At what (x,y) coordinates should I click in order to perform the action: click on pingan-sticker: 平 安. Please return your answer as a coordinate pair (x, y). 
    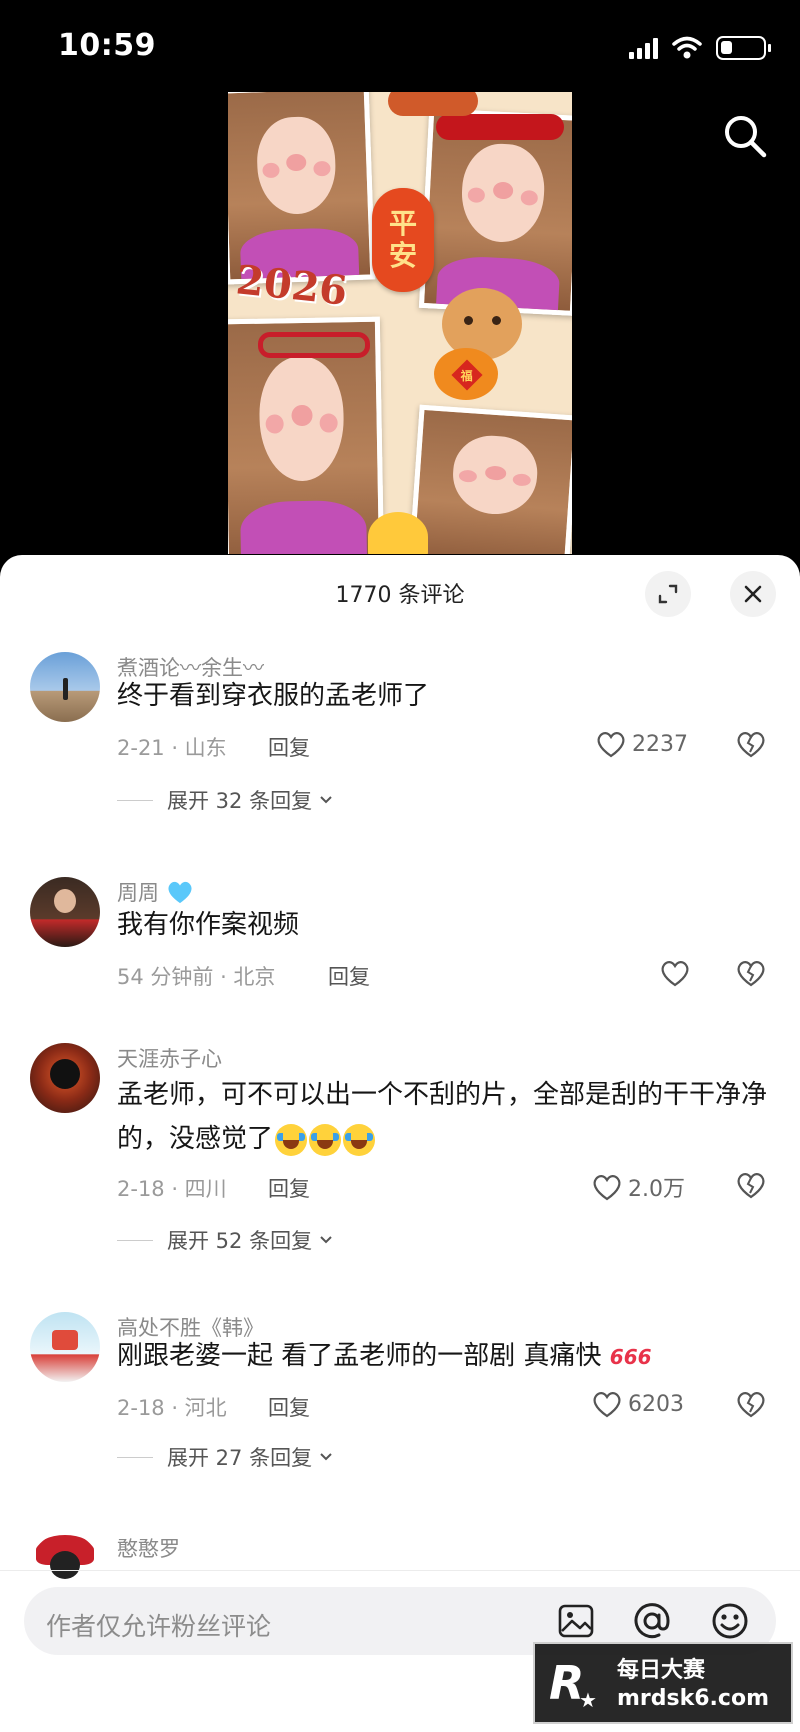
    Looking at the image, I should click on (403, 240).